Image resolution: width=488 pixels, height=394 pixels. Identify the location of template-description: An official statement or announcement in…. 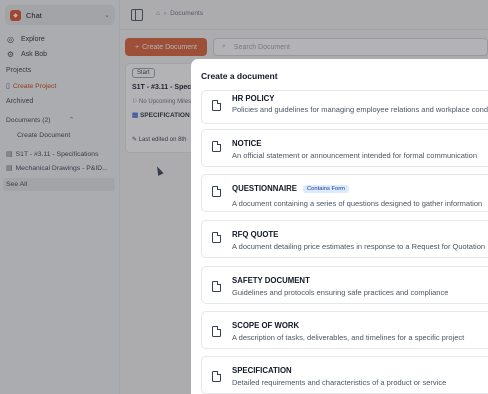
(354, 155).